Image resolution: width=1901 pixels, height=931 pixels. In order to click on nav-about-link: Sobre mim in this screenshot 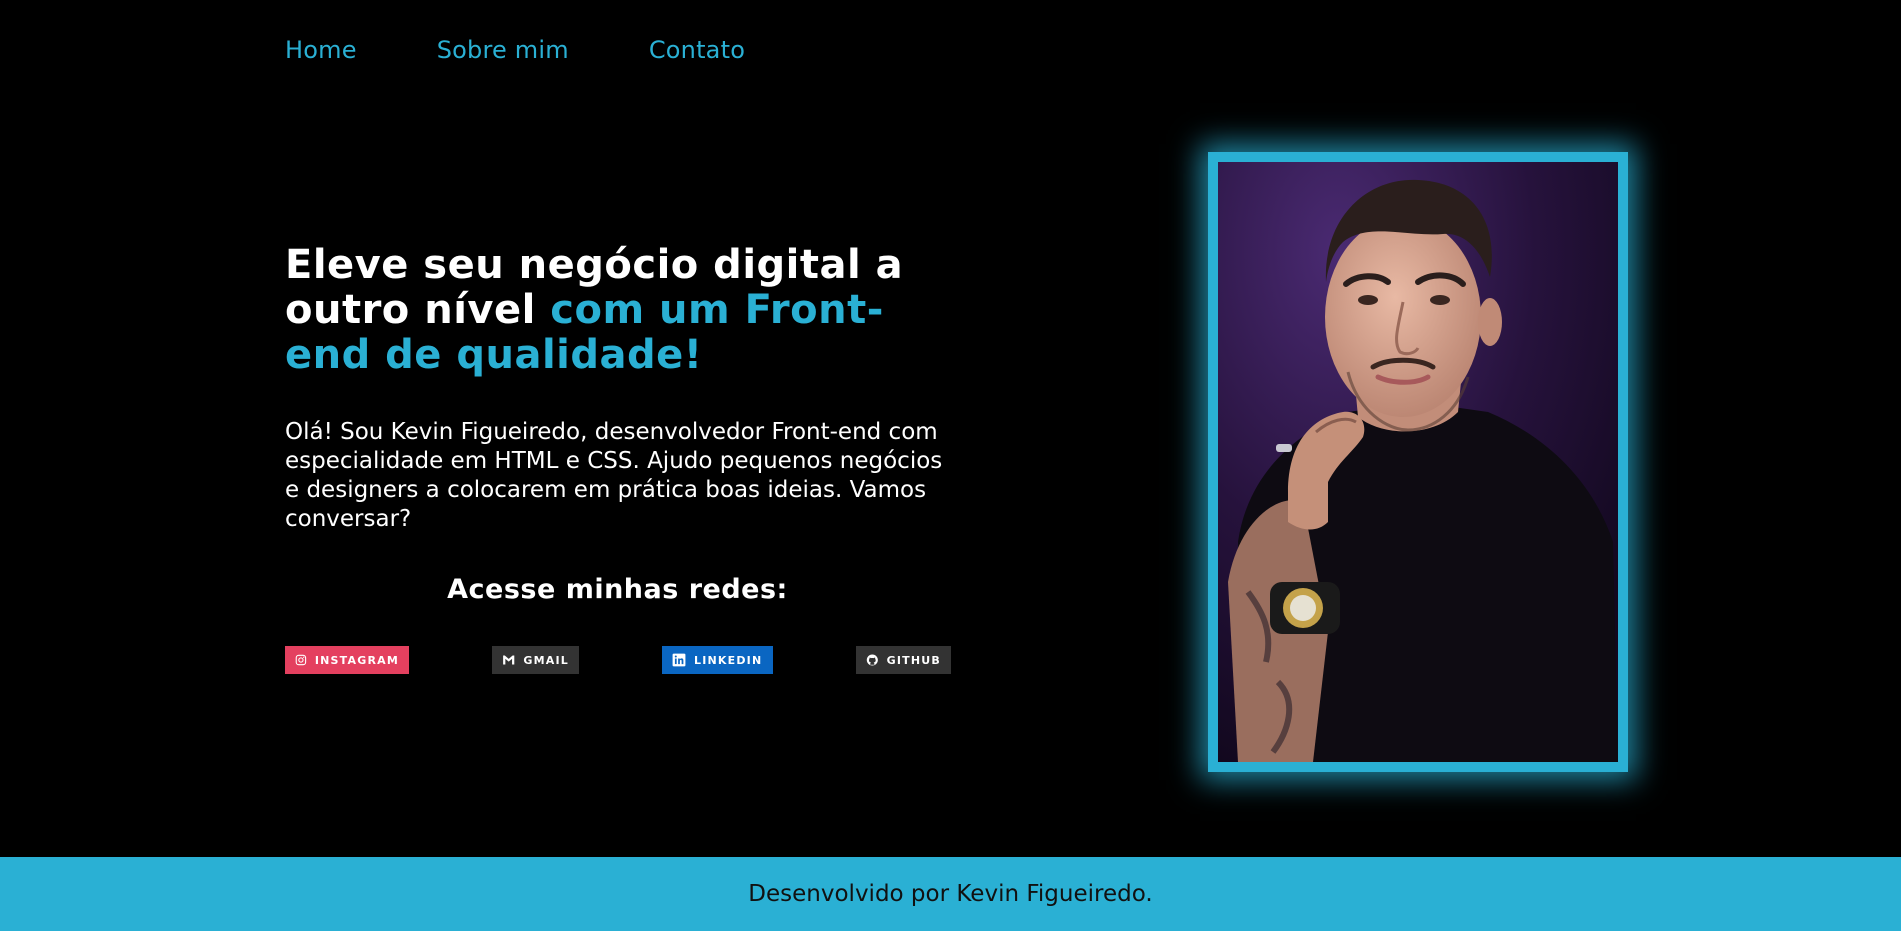, I will do `click(503, 50)`.